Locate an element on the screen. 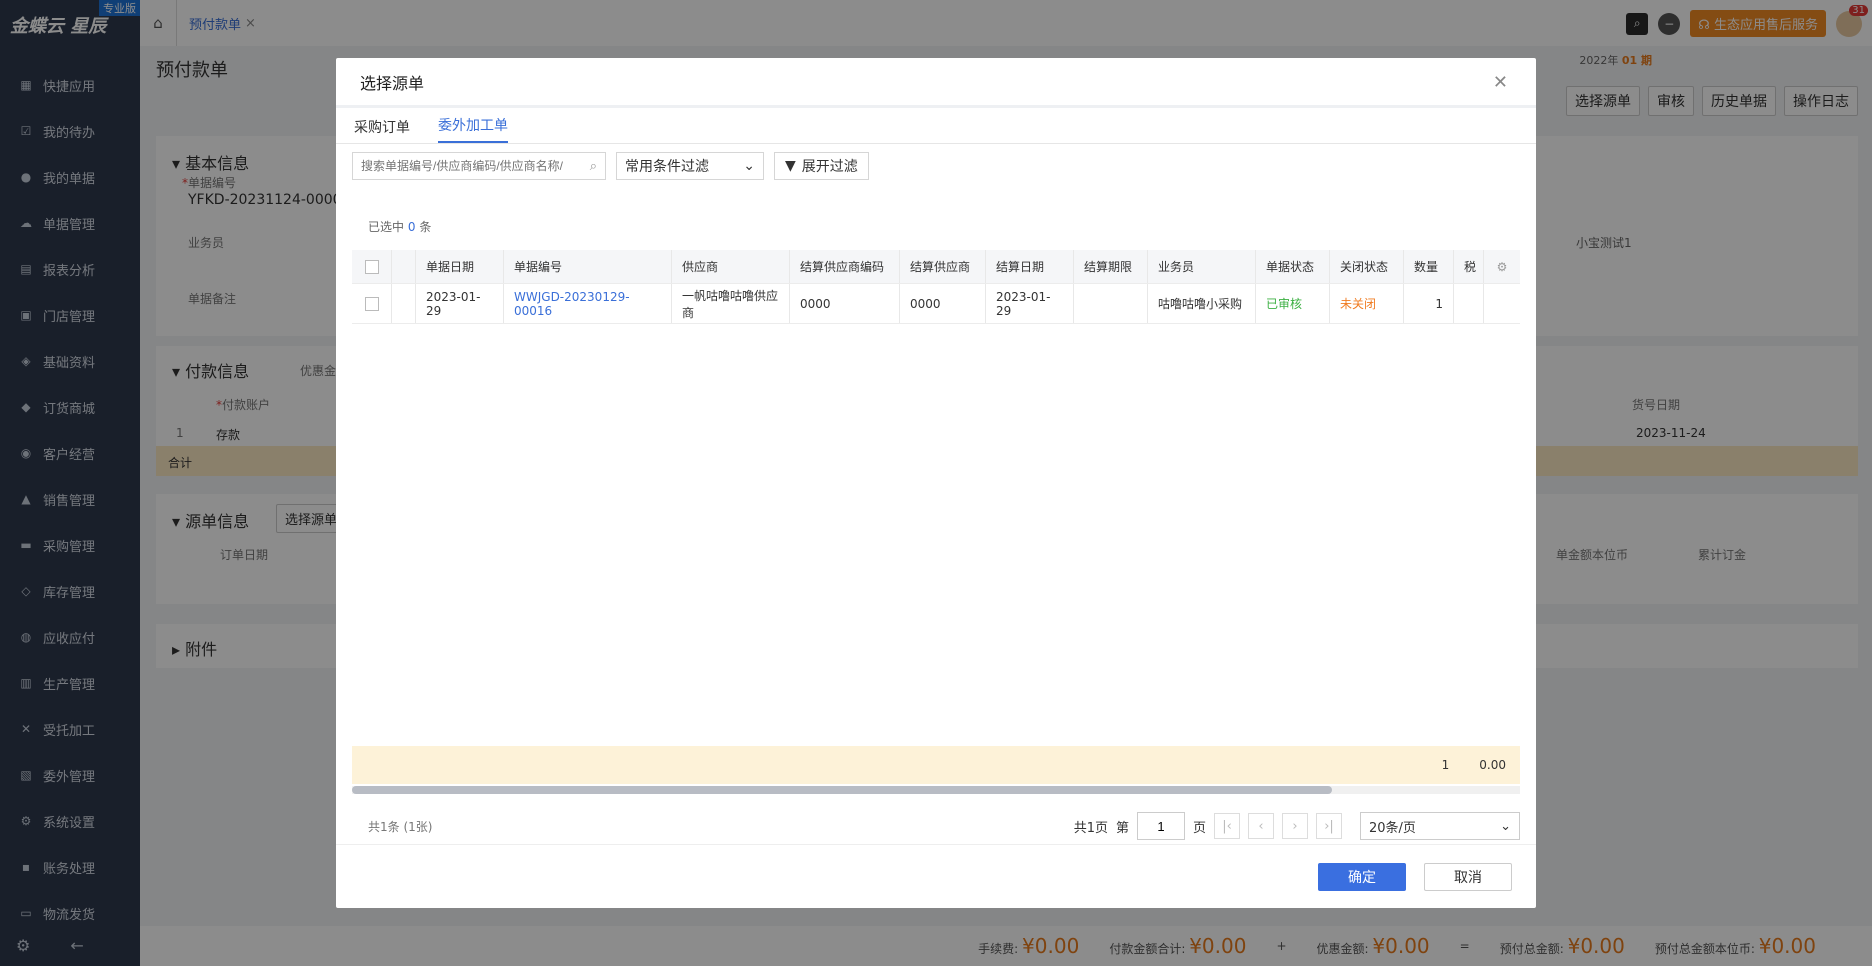 This screenshot has height=966, width=1872. page-number-input is located at coordinates (1160, 826).